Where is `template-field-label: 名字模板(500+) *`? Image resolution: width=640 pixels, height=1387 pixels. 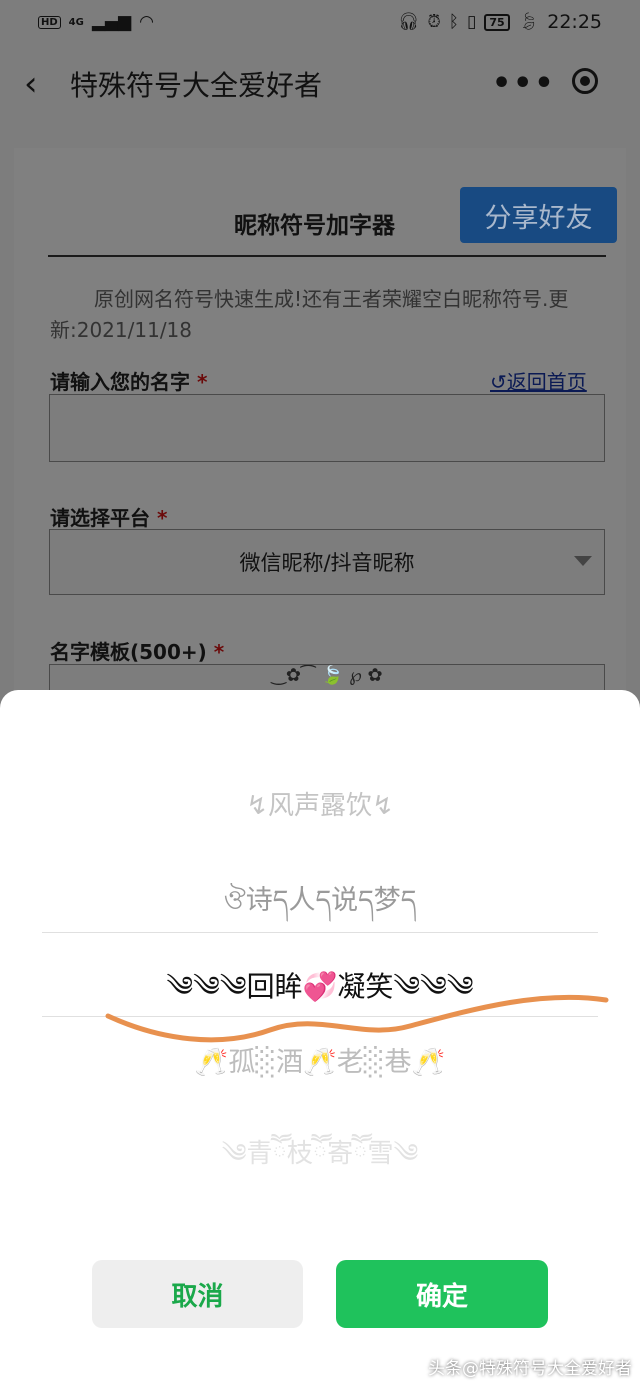
template-field-label: 名字模板(500+) * is located at coordinates (137, 650).